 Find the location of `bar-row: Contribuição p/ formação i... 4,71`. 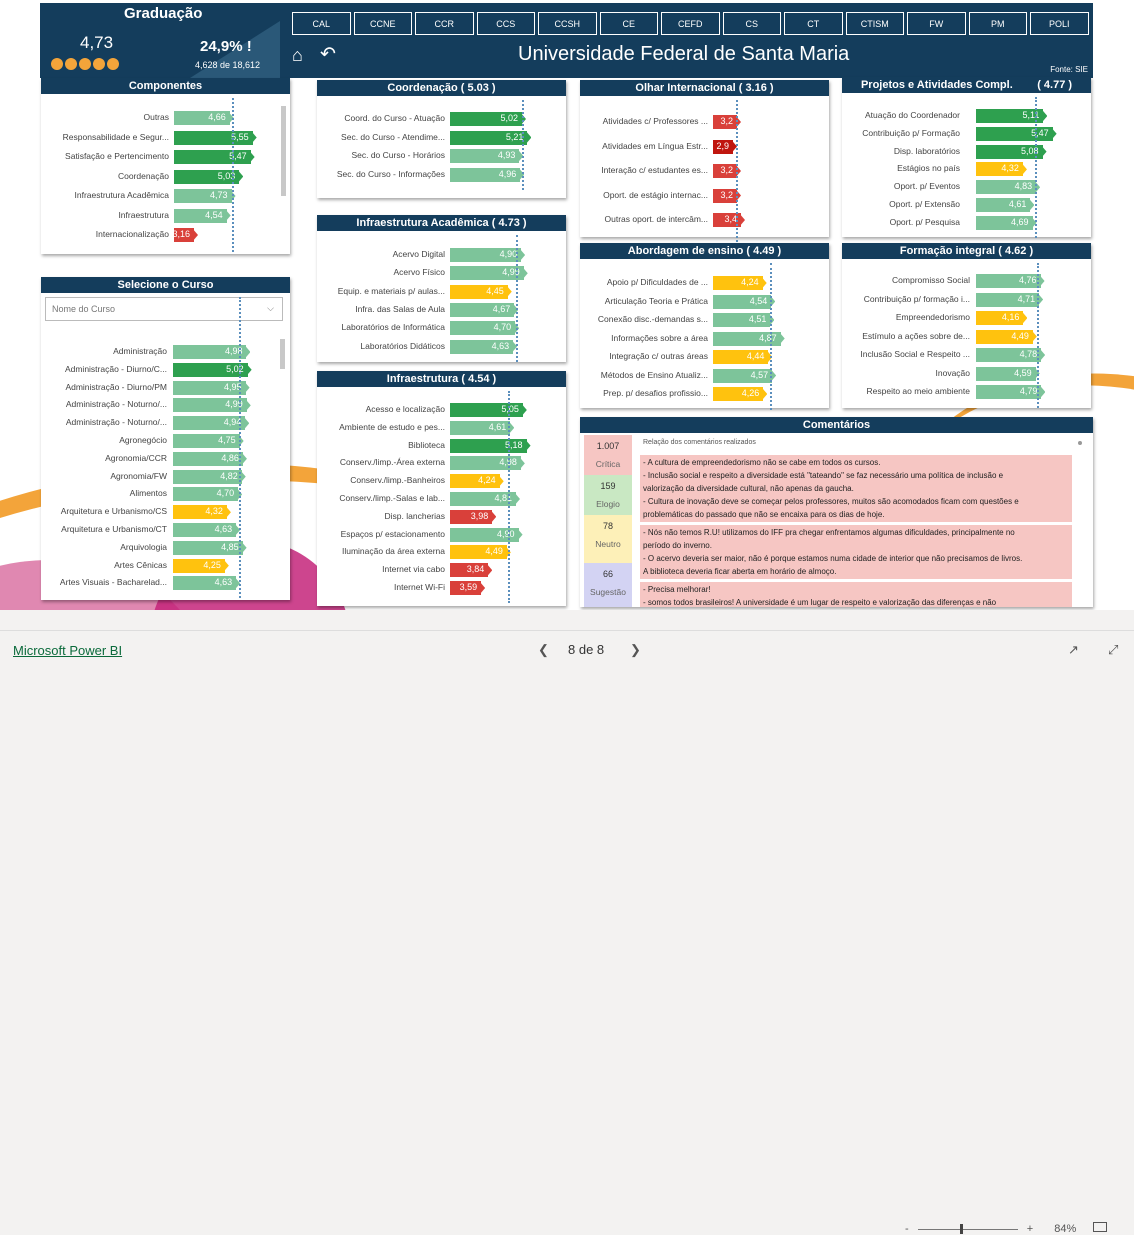

bar-row: Contribuição p/ formação i... 4,71 is located at coordinates (966, 299).